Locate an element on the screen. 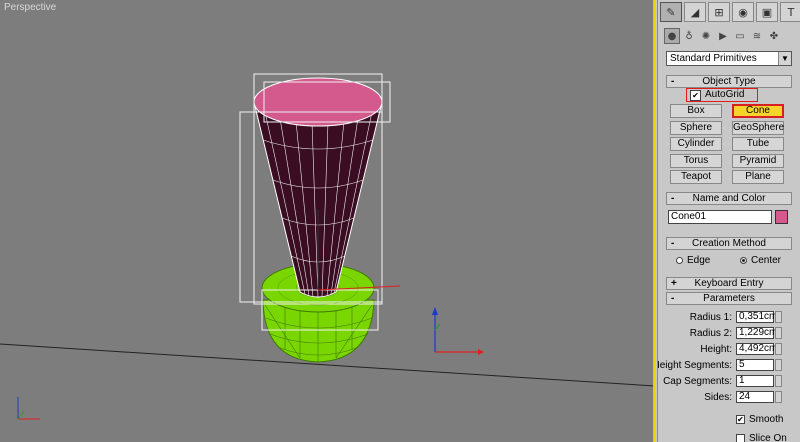 The height and width of the screenshot is (442, 800). creation-method-rollout-header: - Creation Method is located at coordinates (729, 243).